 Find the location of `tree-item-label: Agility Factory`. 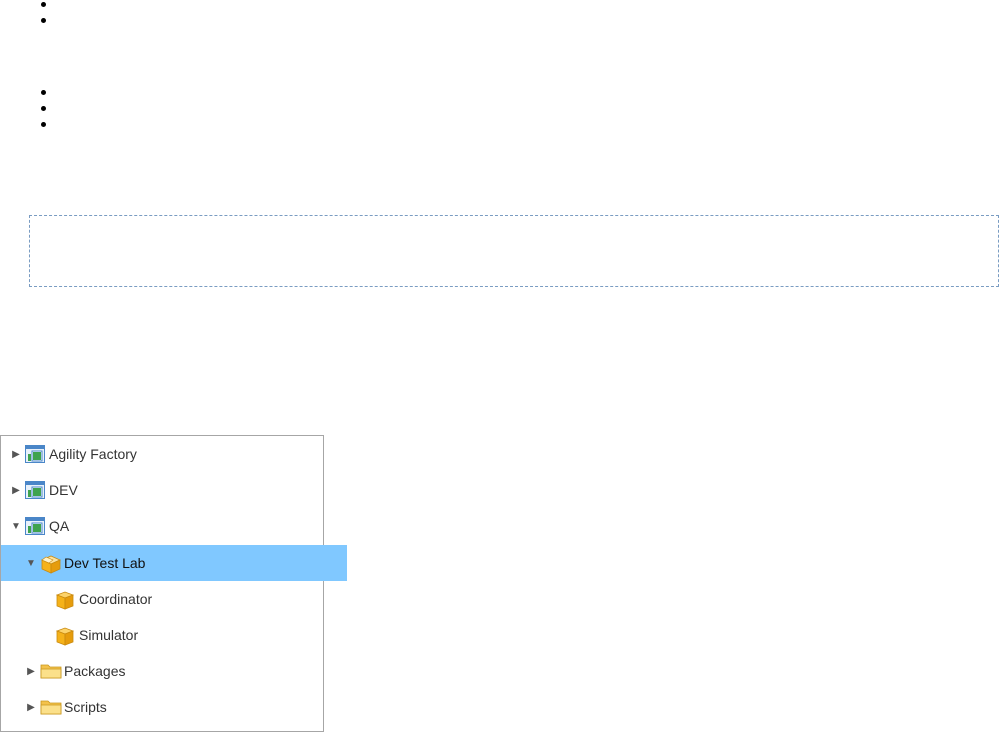

tree-item-label: Agility Factory is located at coordinates (93, 454).